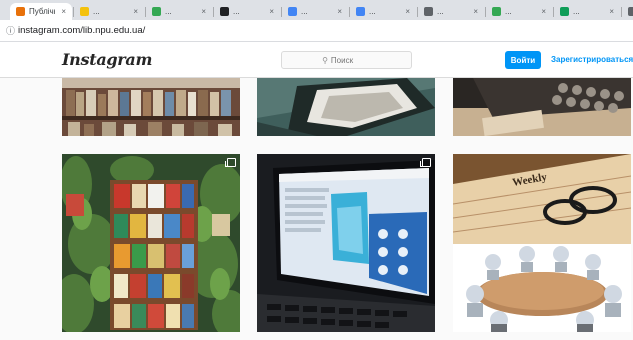 The image size is (633, 340). I want to click on address-bar: ⓘ instagram.com/lib.npu.edu.ua/, so click(316, 31).